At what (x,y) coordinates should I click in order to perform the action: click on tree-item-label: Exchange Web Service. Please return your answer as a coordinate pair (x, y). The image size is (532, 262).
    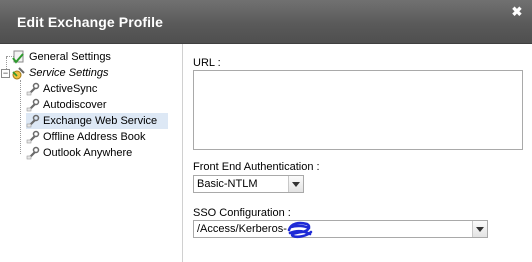
    Looking at the image, I should click on (100, 121).